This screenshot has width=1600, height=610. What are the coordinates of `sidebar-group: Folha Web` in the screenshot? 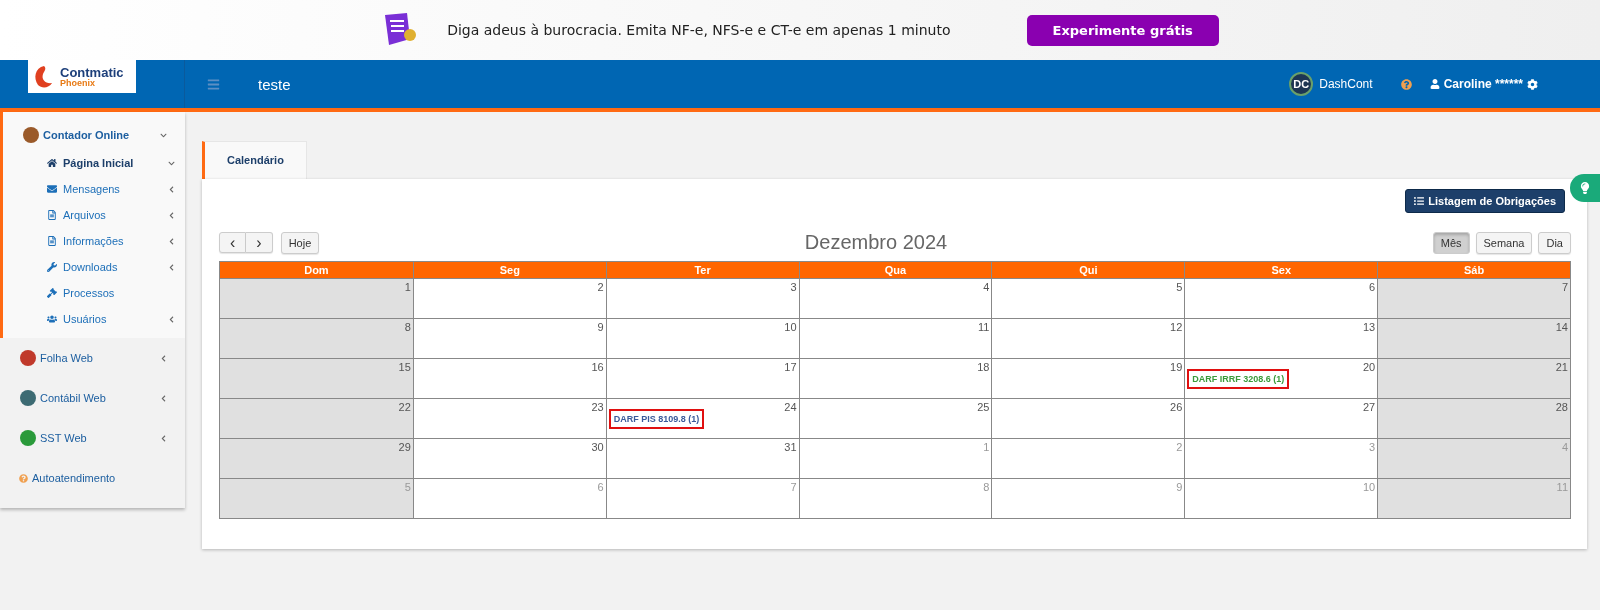 It's located at (92, 358).